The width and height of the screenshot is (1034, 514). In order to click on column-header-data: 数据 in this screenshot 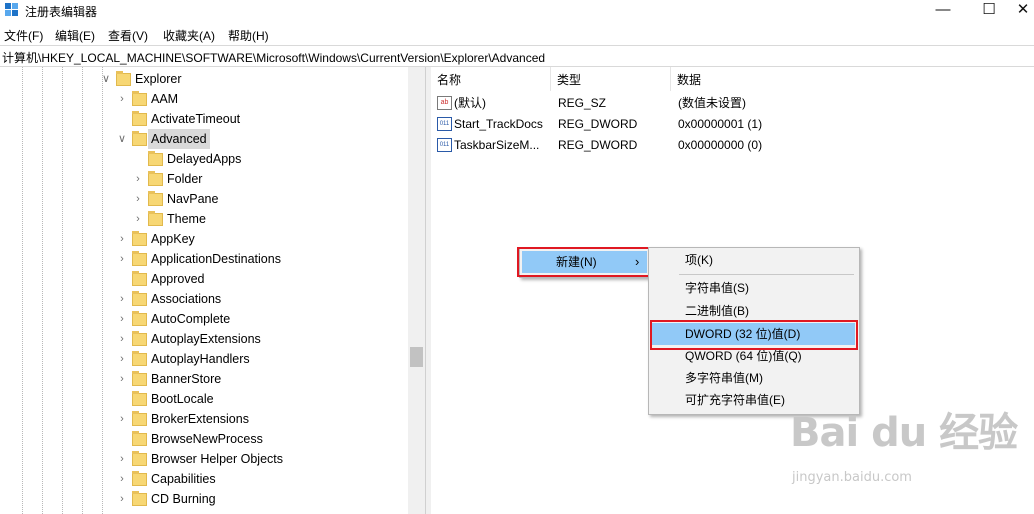, I will do `click(771, 79)`.